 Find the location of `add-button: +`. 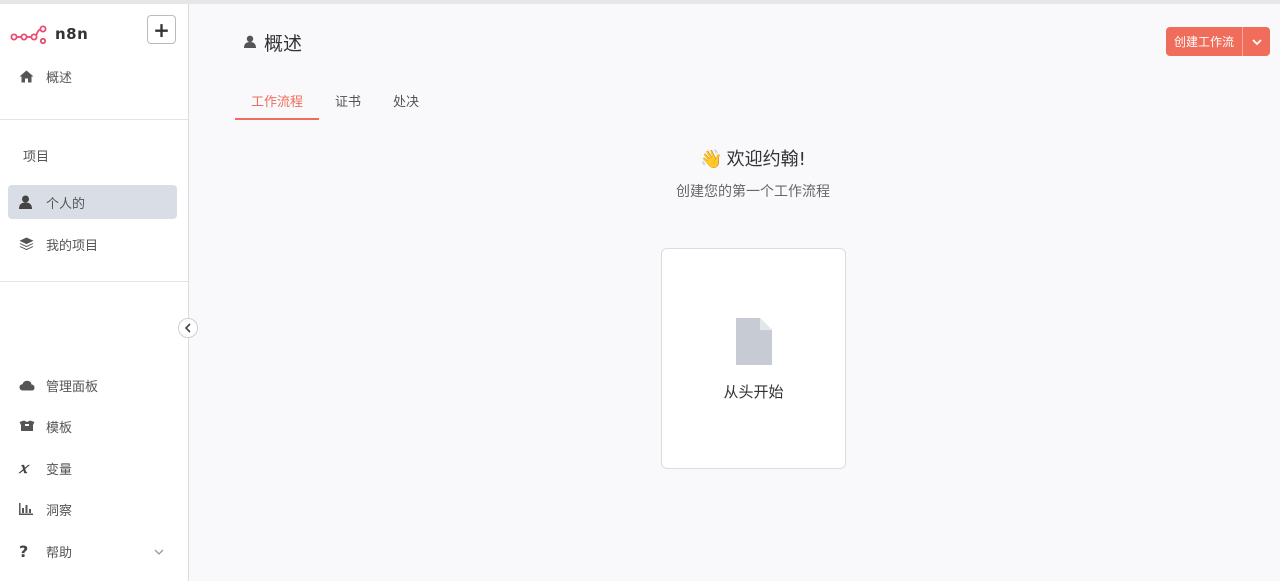

add-button: + is located at coordinates (161, 29).